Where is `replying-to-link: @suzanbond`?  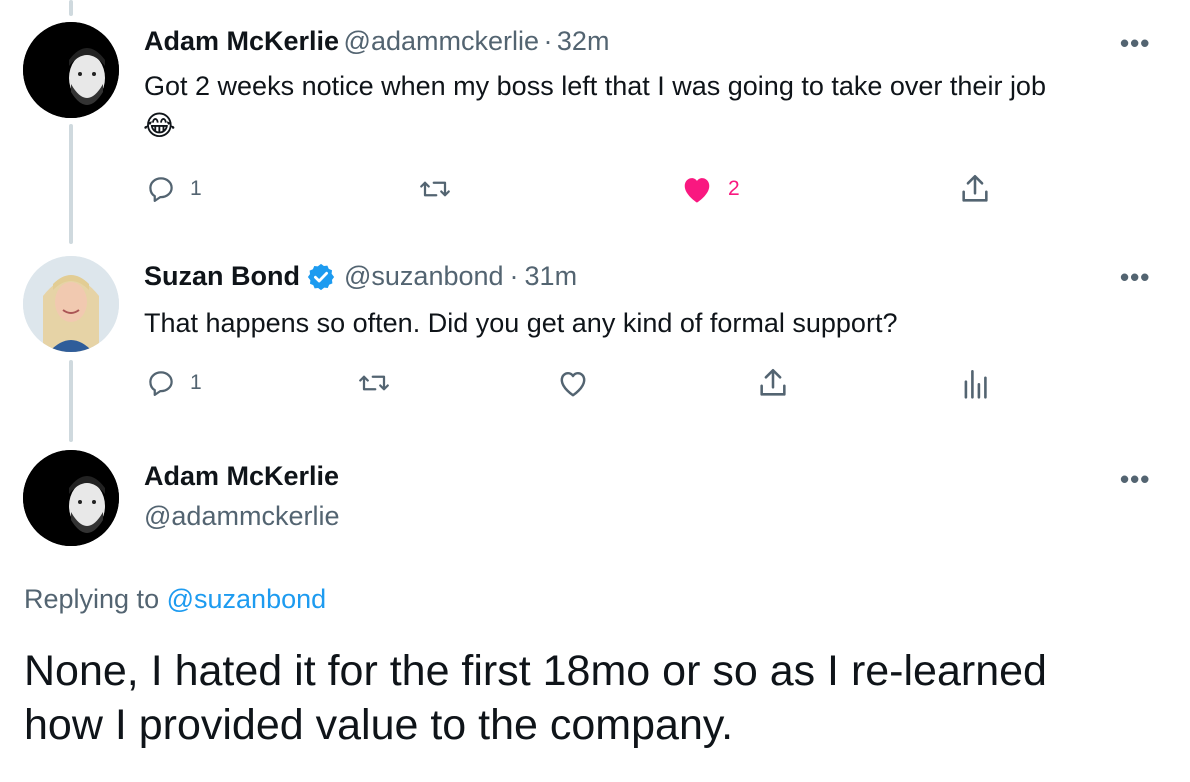 replying-to-link: @suzanbond is located at coordinates (247, 599).